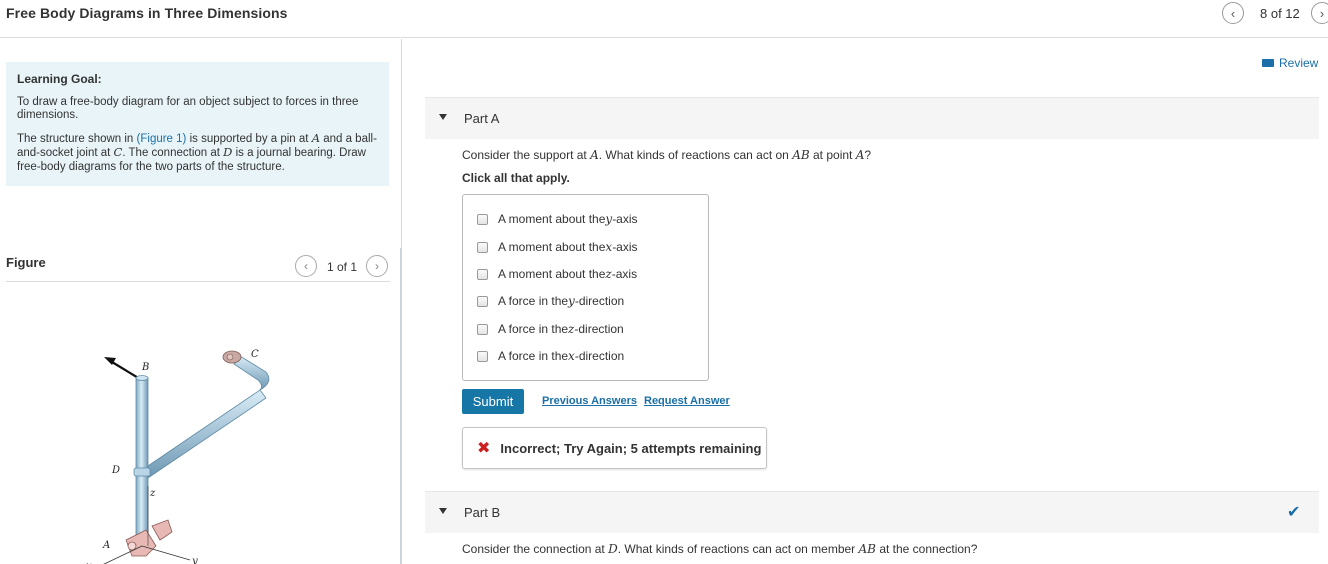 The width and height of the screenshot is (1328, 564). Describe the element at coordinates (162, 139) in the screenshot. I see `figure-link: (Figure 1)` at that location.